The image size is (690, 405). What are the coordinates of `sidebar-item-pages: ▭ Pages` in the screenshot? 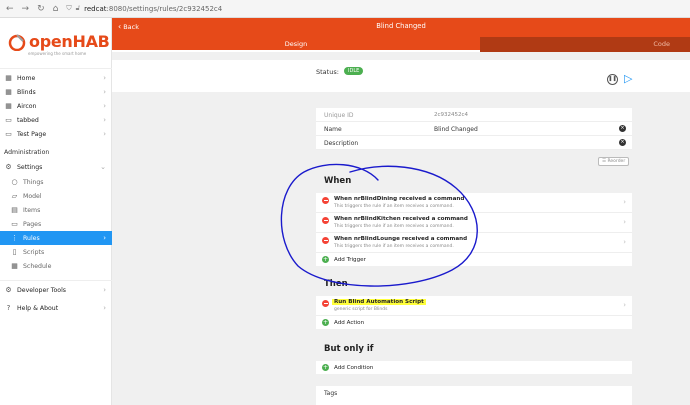 It's located at (56, 224).